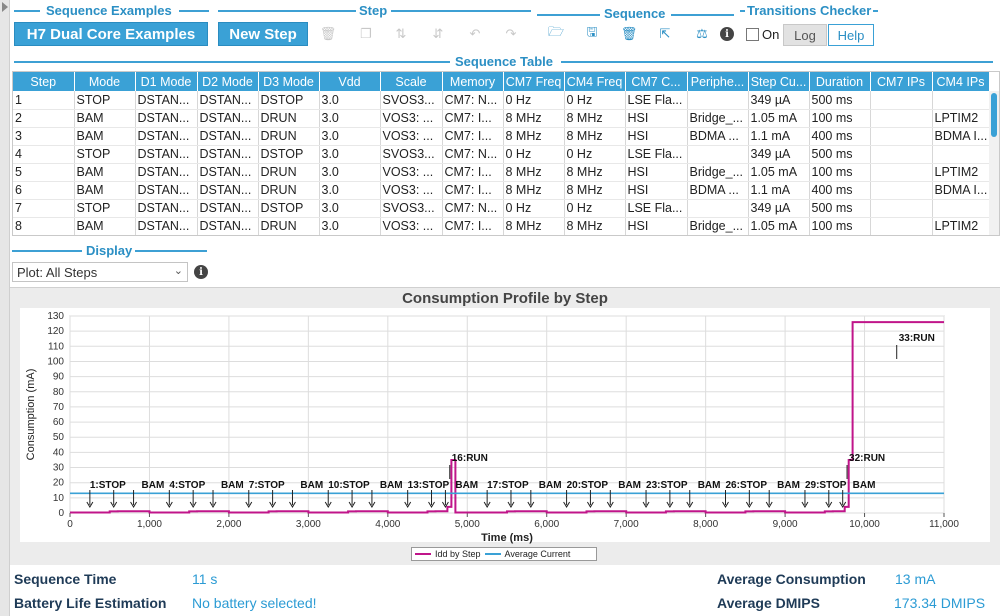 The height and width of the screenshot is (616, 1002). Describe the element at coordinates (840, 118) in the screenshot. I see `table-cell: 100 ms` at that location.